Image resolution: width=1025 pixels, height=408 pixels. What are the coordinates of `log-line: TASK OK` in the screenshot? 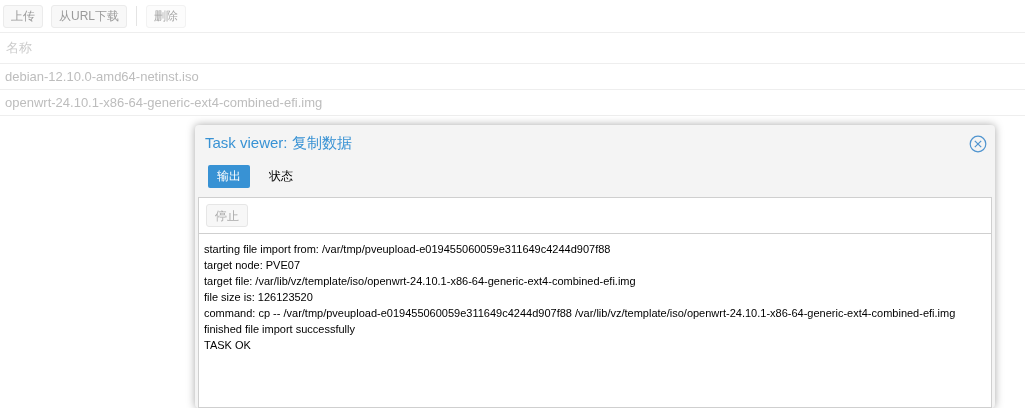 It's located at (227, 345).